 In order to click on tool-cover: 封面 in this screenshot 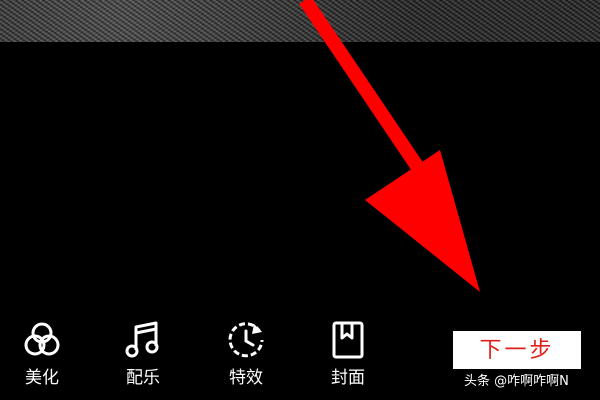, I will do `click(348, 353)`.